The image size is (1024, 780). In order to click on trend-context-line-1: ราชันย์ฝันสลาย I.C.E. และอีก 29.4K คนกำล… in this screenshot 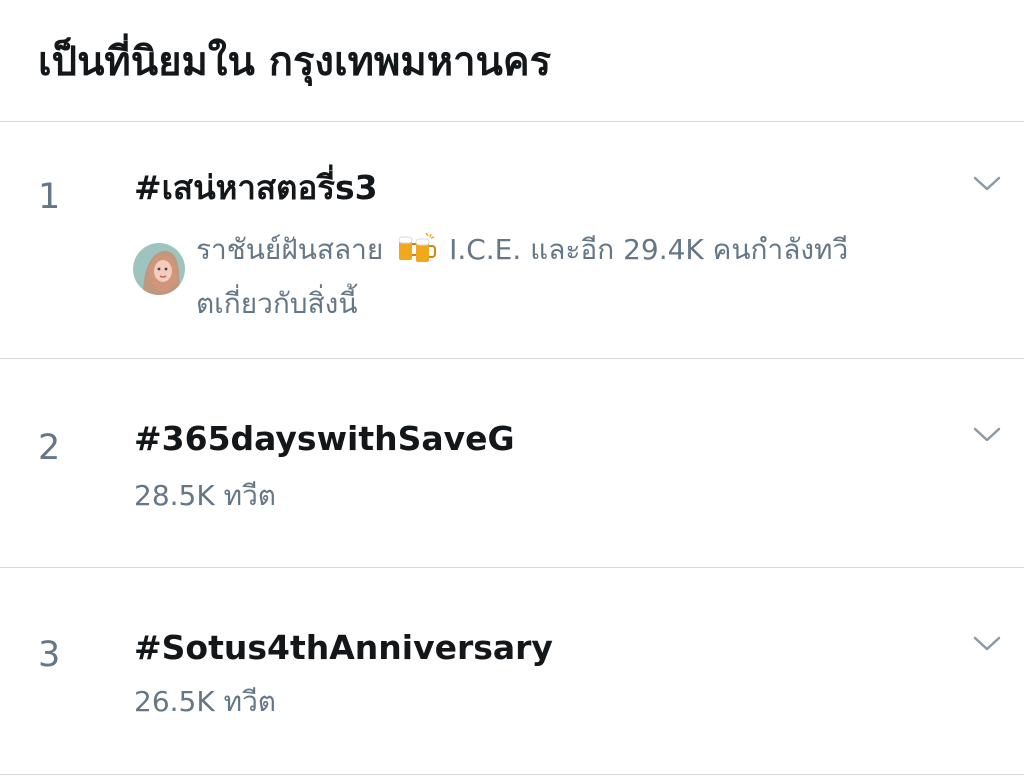, I will do `click(601, 250)`.